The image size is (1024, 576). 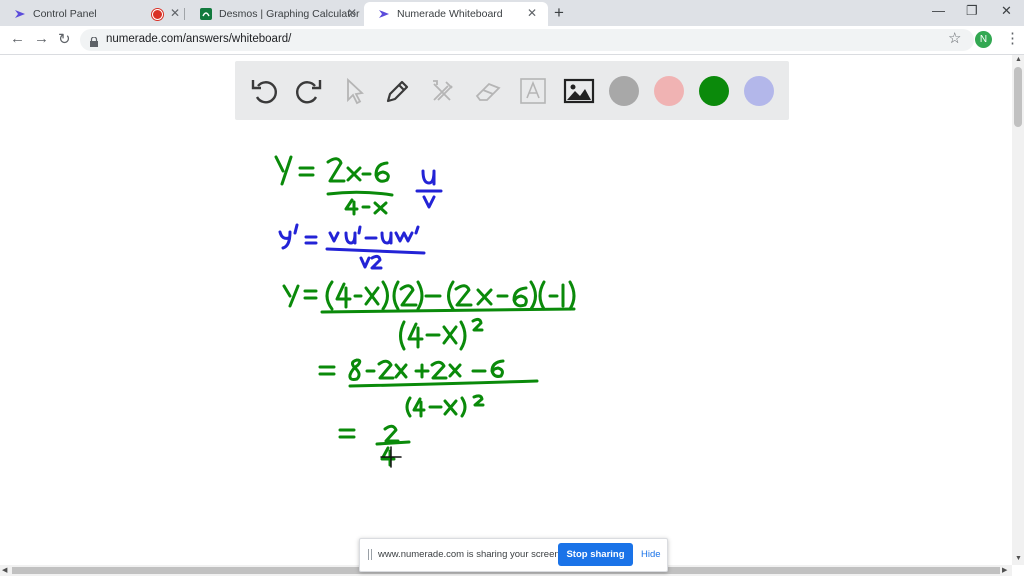 I want to click on vertical-scrollbar: ▲ ▼, so click(x=1018, y=310).